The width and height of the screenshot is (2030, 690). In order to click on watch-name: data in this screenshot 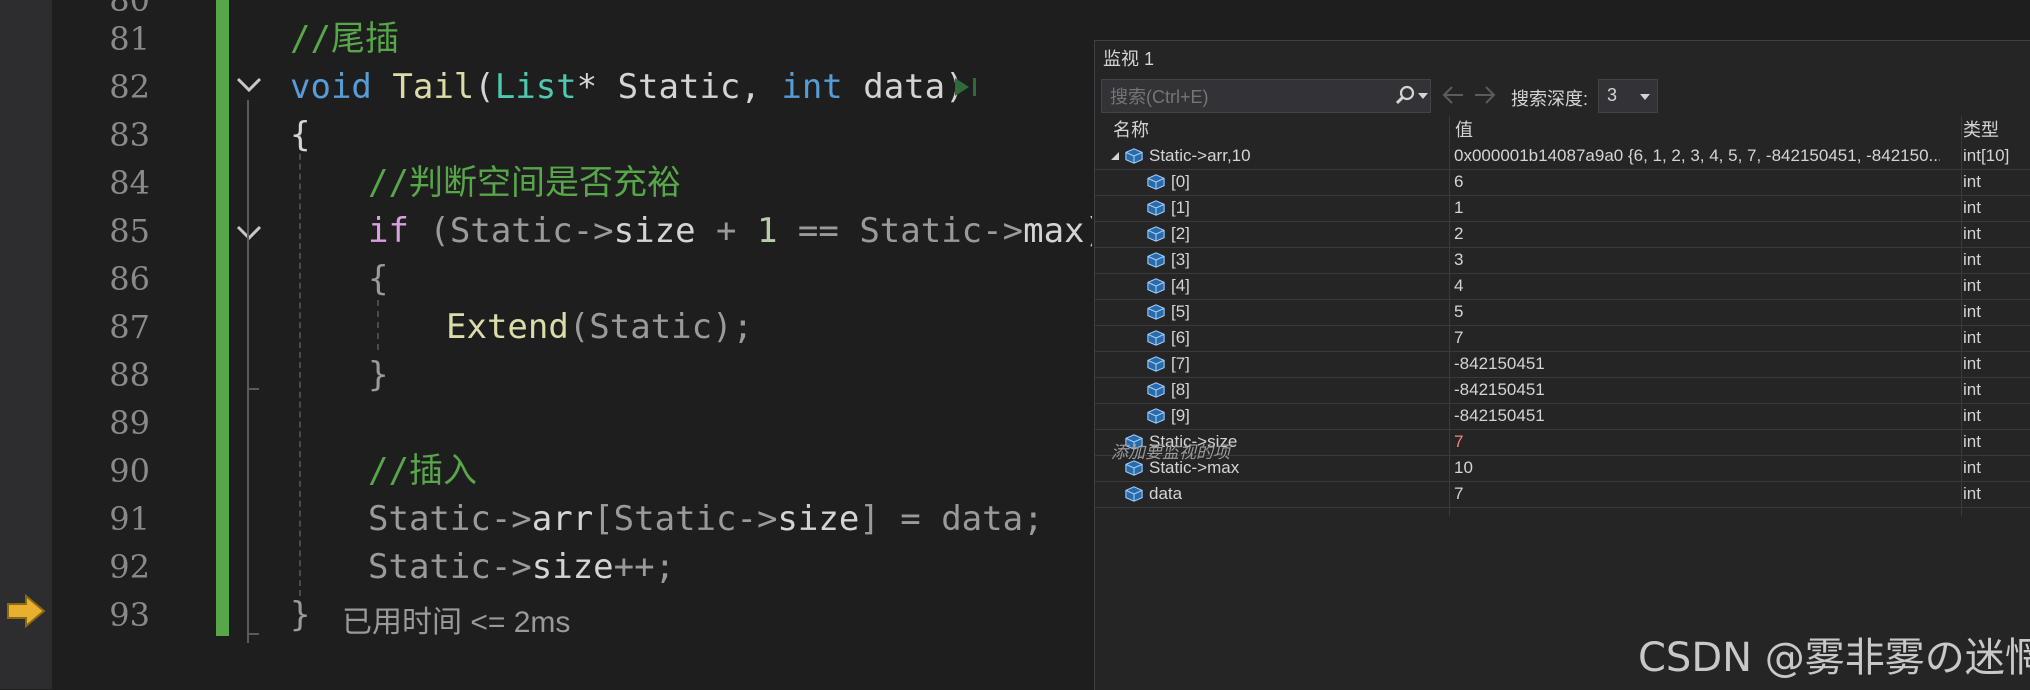, I will do `click(1165, 494)`.